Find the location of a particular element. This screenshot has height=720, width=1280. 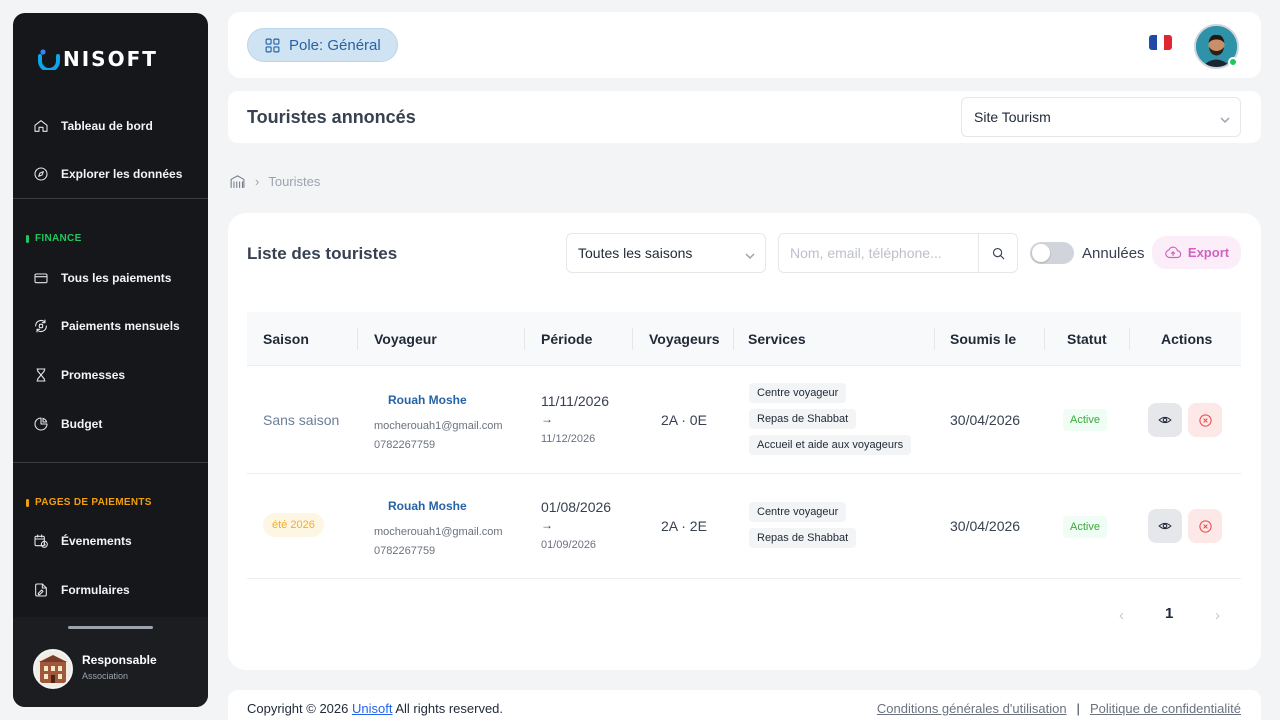

breadcrumb-current: Touristes is located at coordinates (294, 181).